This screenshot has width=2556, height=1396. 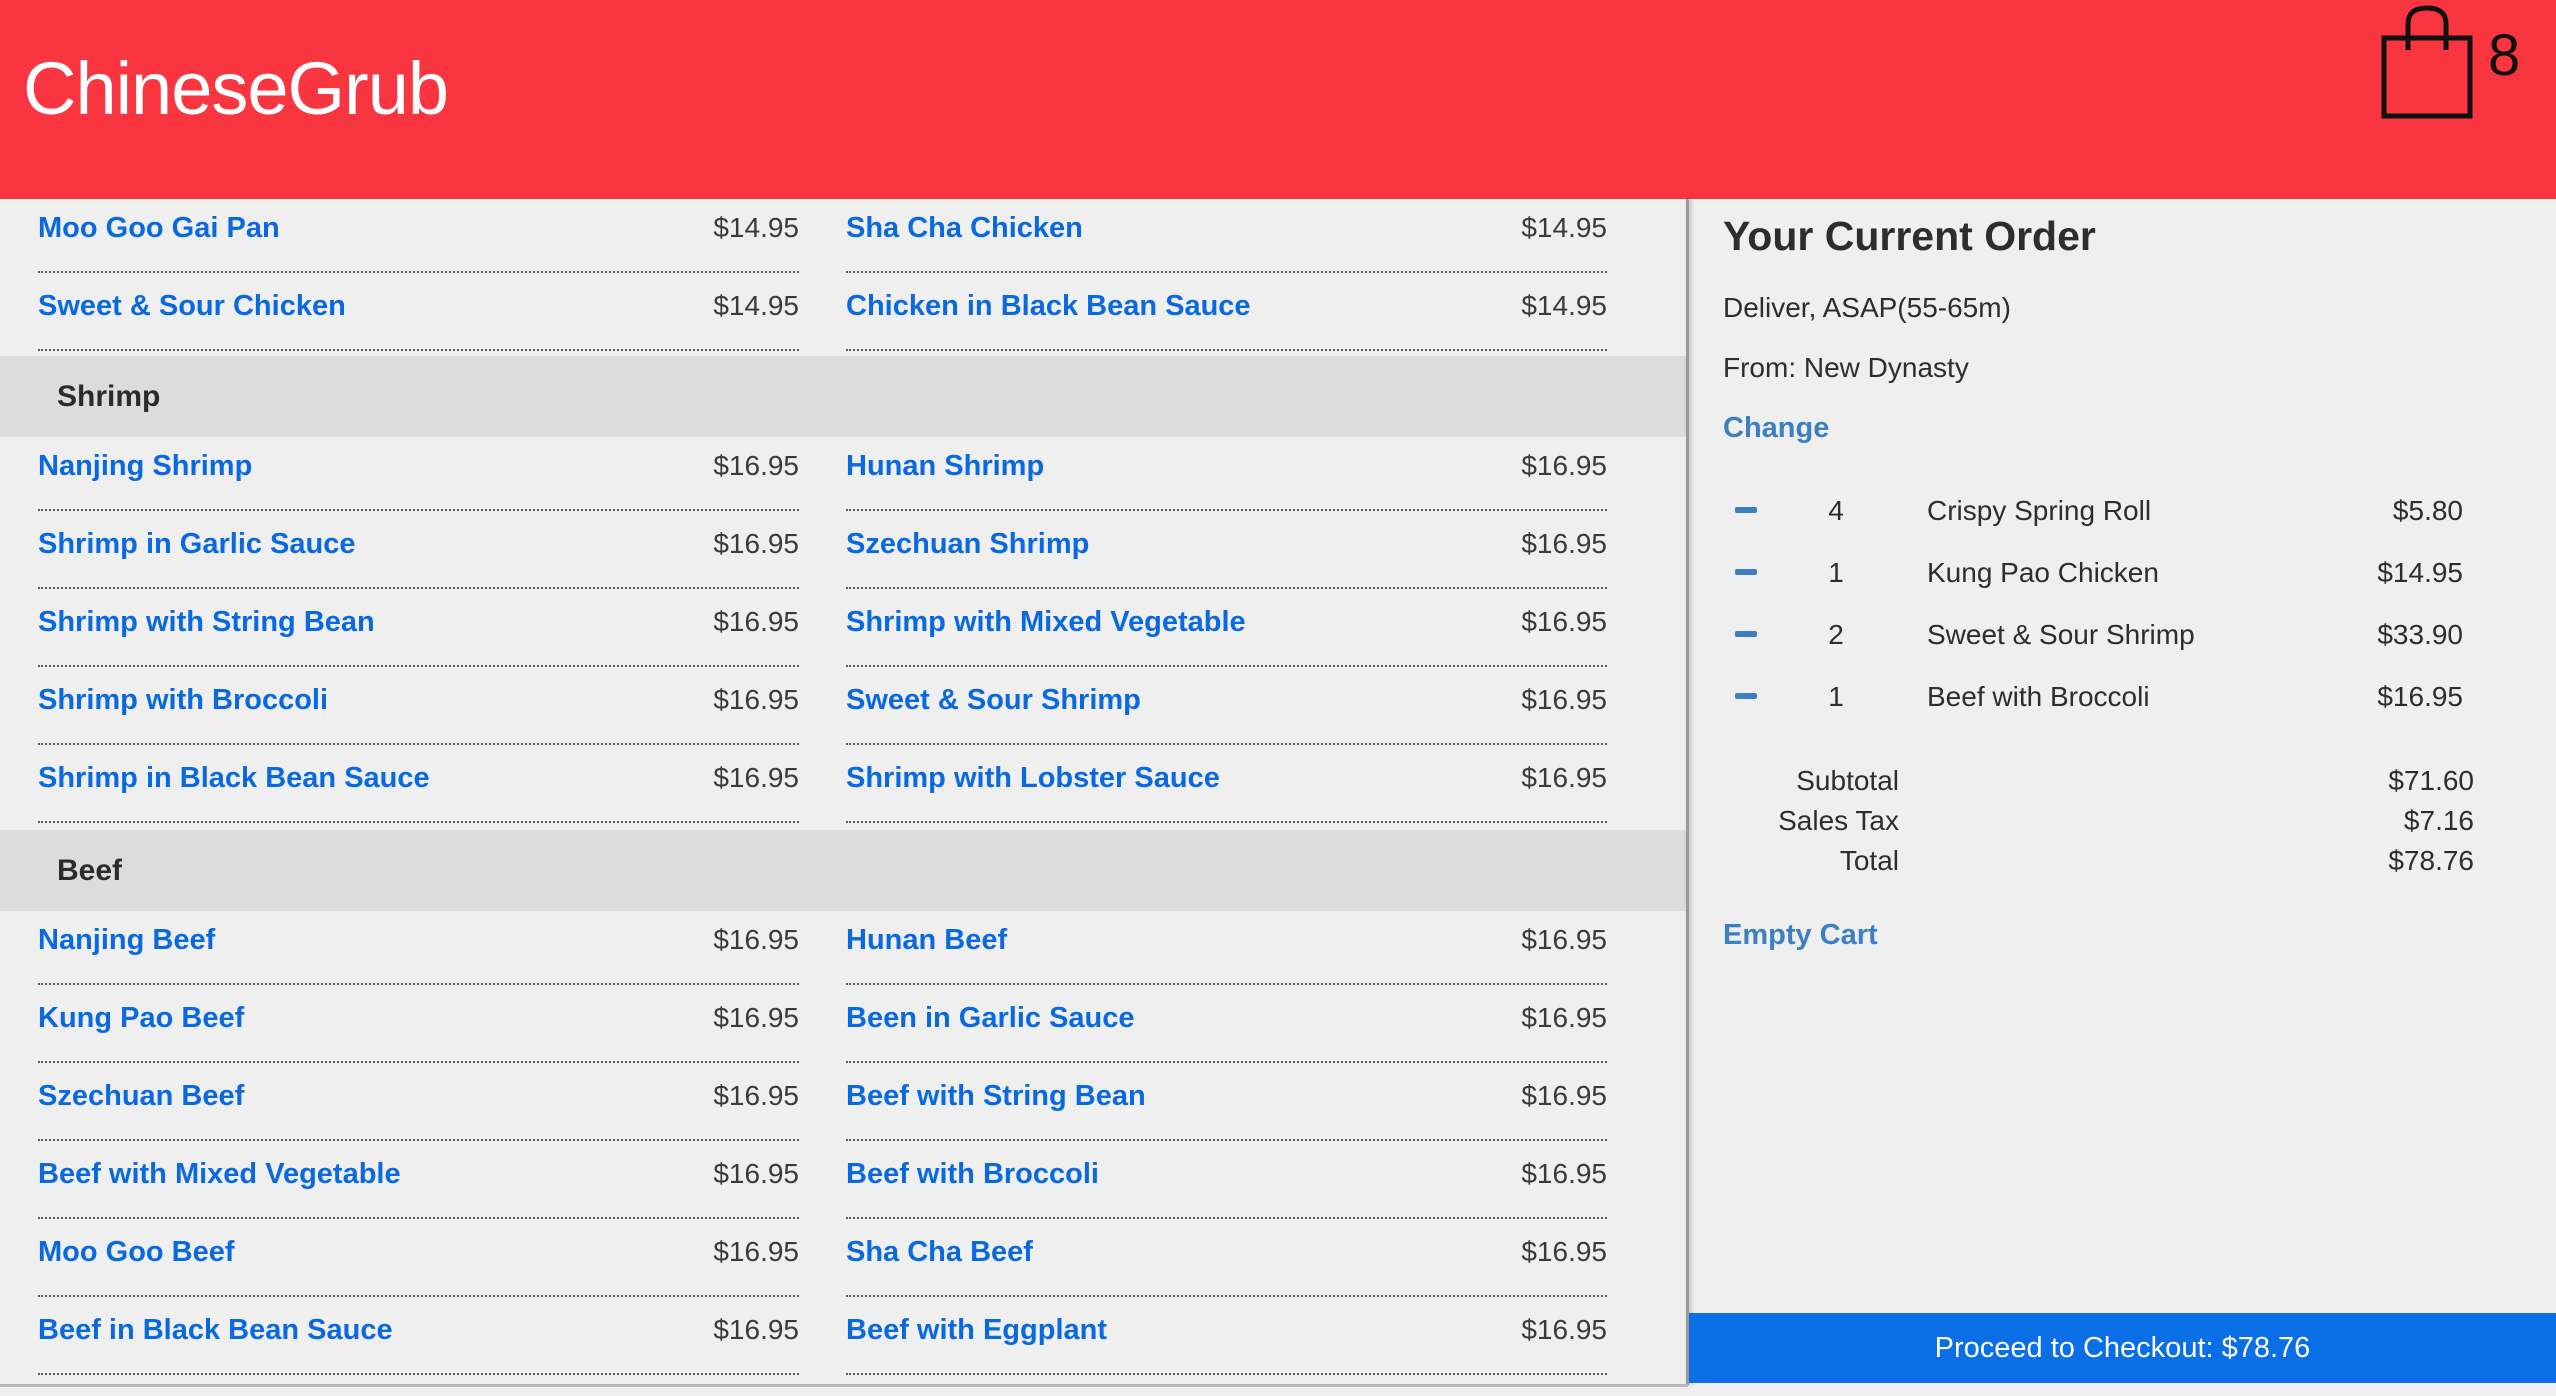 I want to click on menu-item: Sweet & Sour Chicken $14.95, so click(x=418, y=314).